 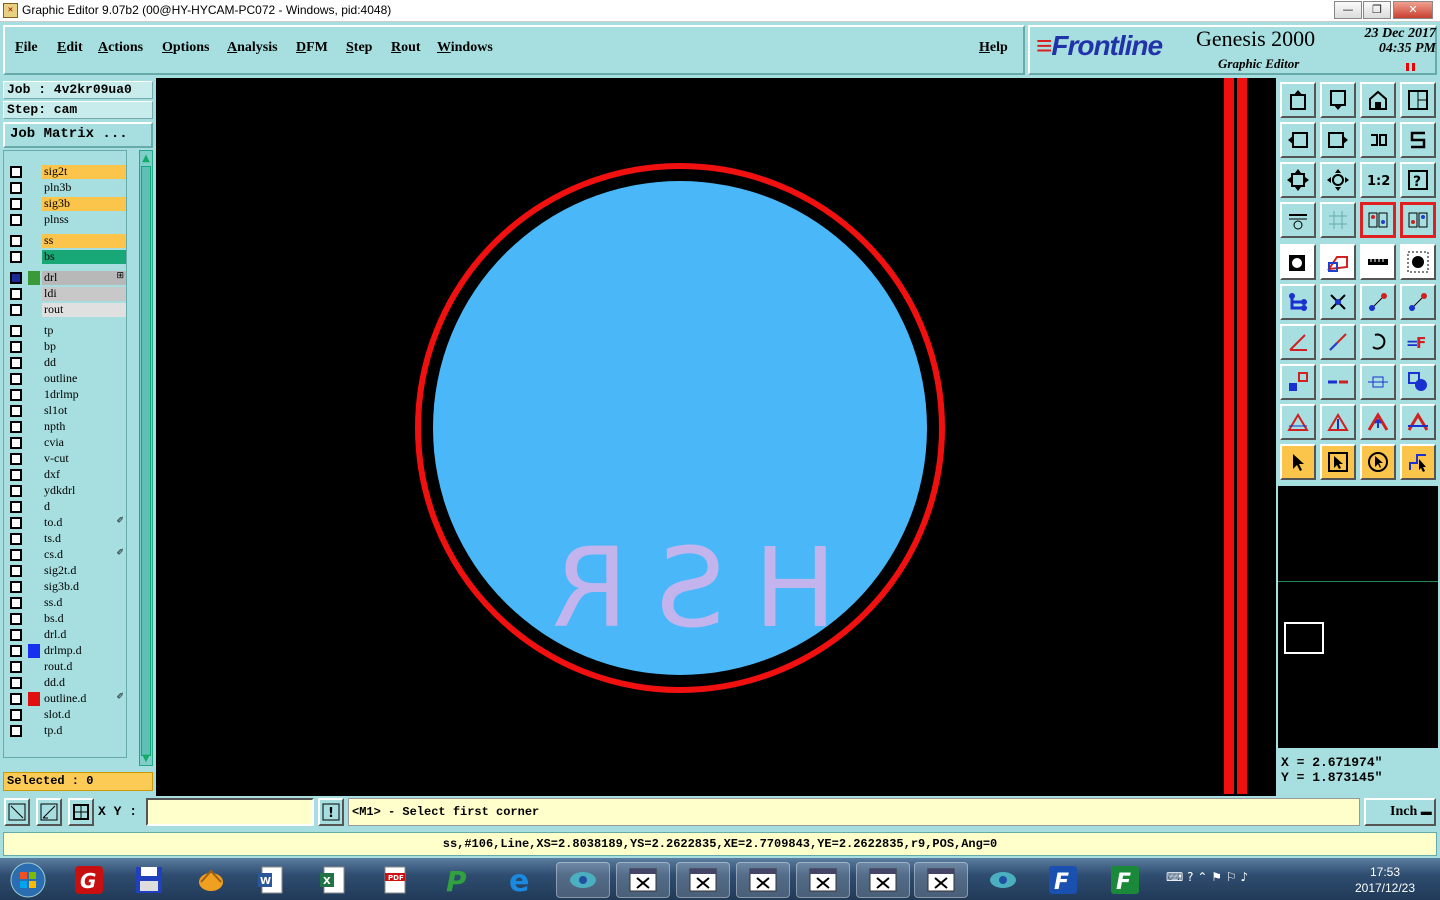 I want to click on line-move-icon, so click(x=1418, y=302).